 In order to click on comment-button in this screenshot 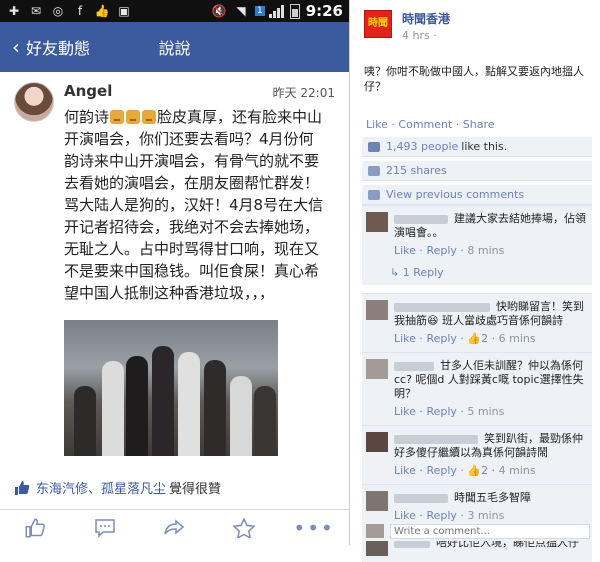, I will do `click(105, 528)`.